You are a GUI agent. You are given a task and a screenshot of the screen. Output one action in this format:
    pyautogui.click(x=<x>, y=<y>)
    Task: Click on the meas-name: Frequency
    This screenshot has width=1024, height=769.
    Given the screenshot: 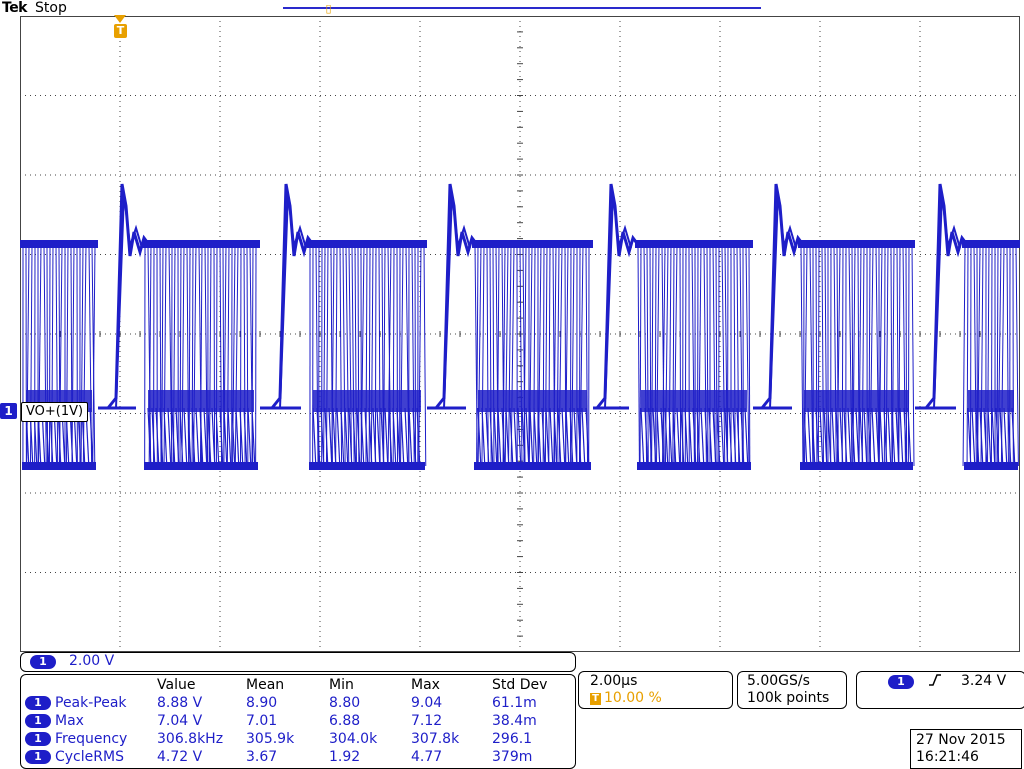 What is the action you would take?
    pyautogui.click(x=91, y=739)
    